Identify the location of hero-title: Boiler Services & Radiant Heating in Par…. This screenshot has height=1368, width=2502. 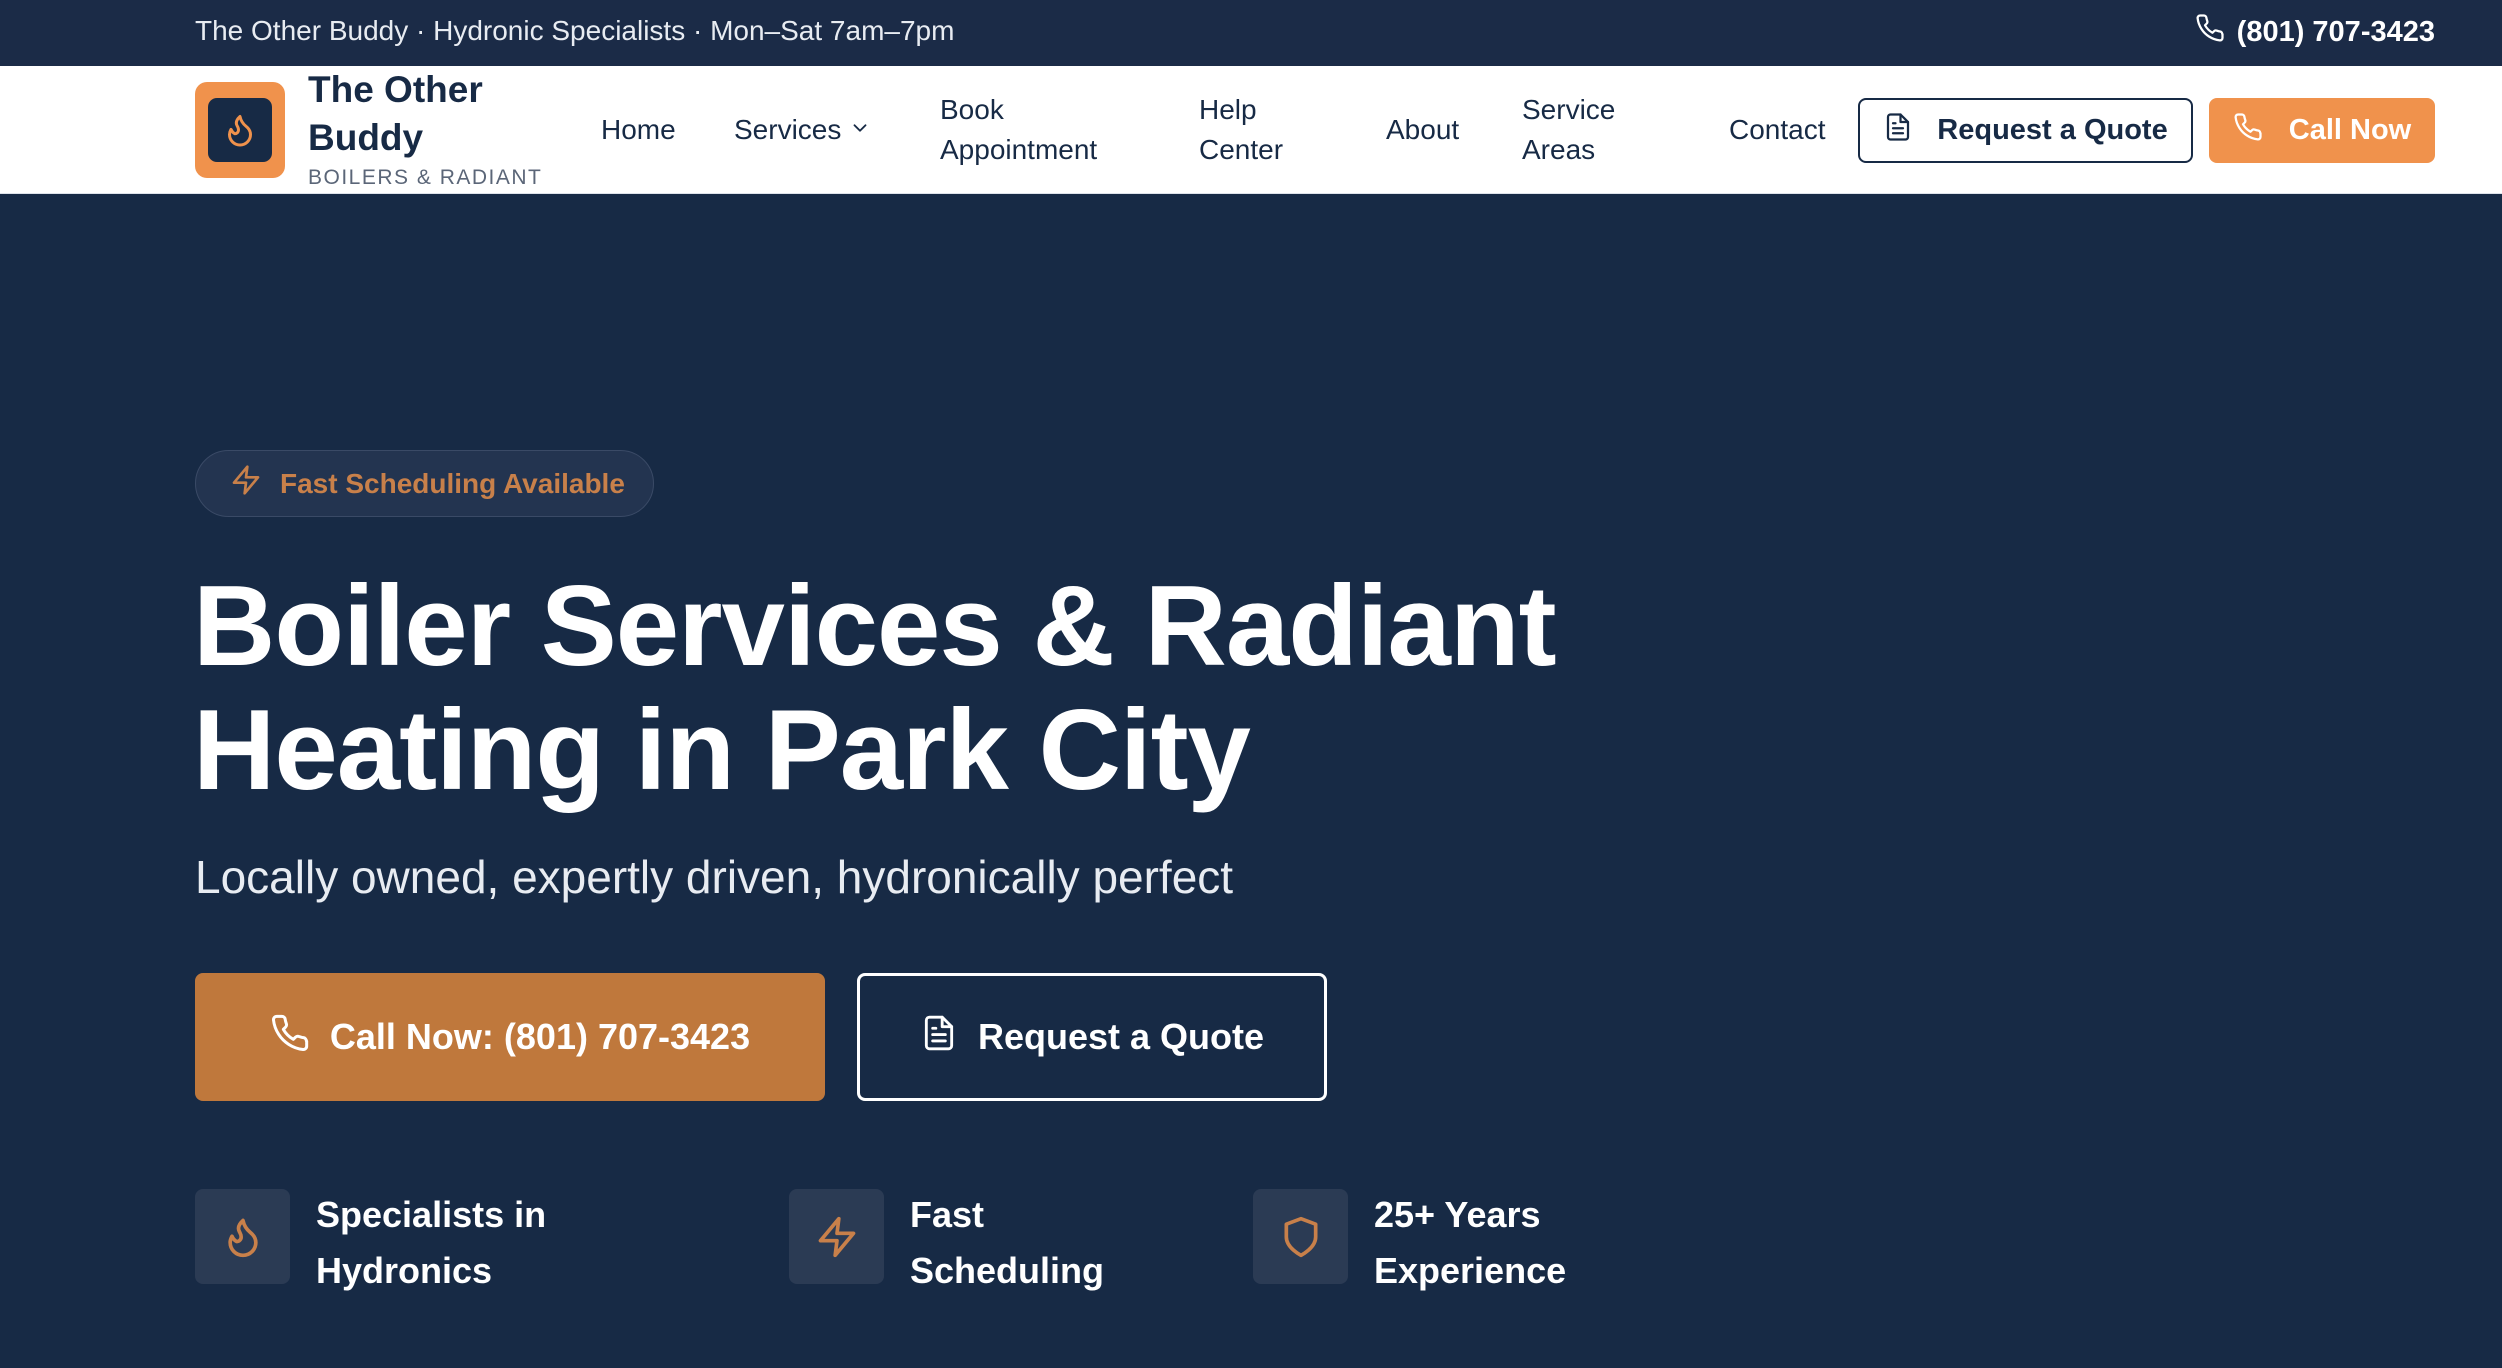
(875, 688).